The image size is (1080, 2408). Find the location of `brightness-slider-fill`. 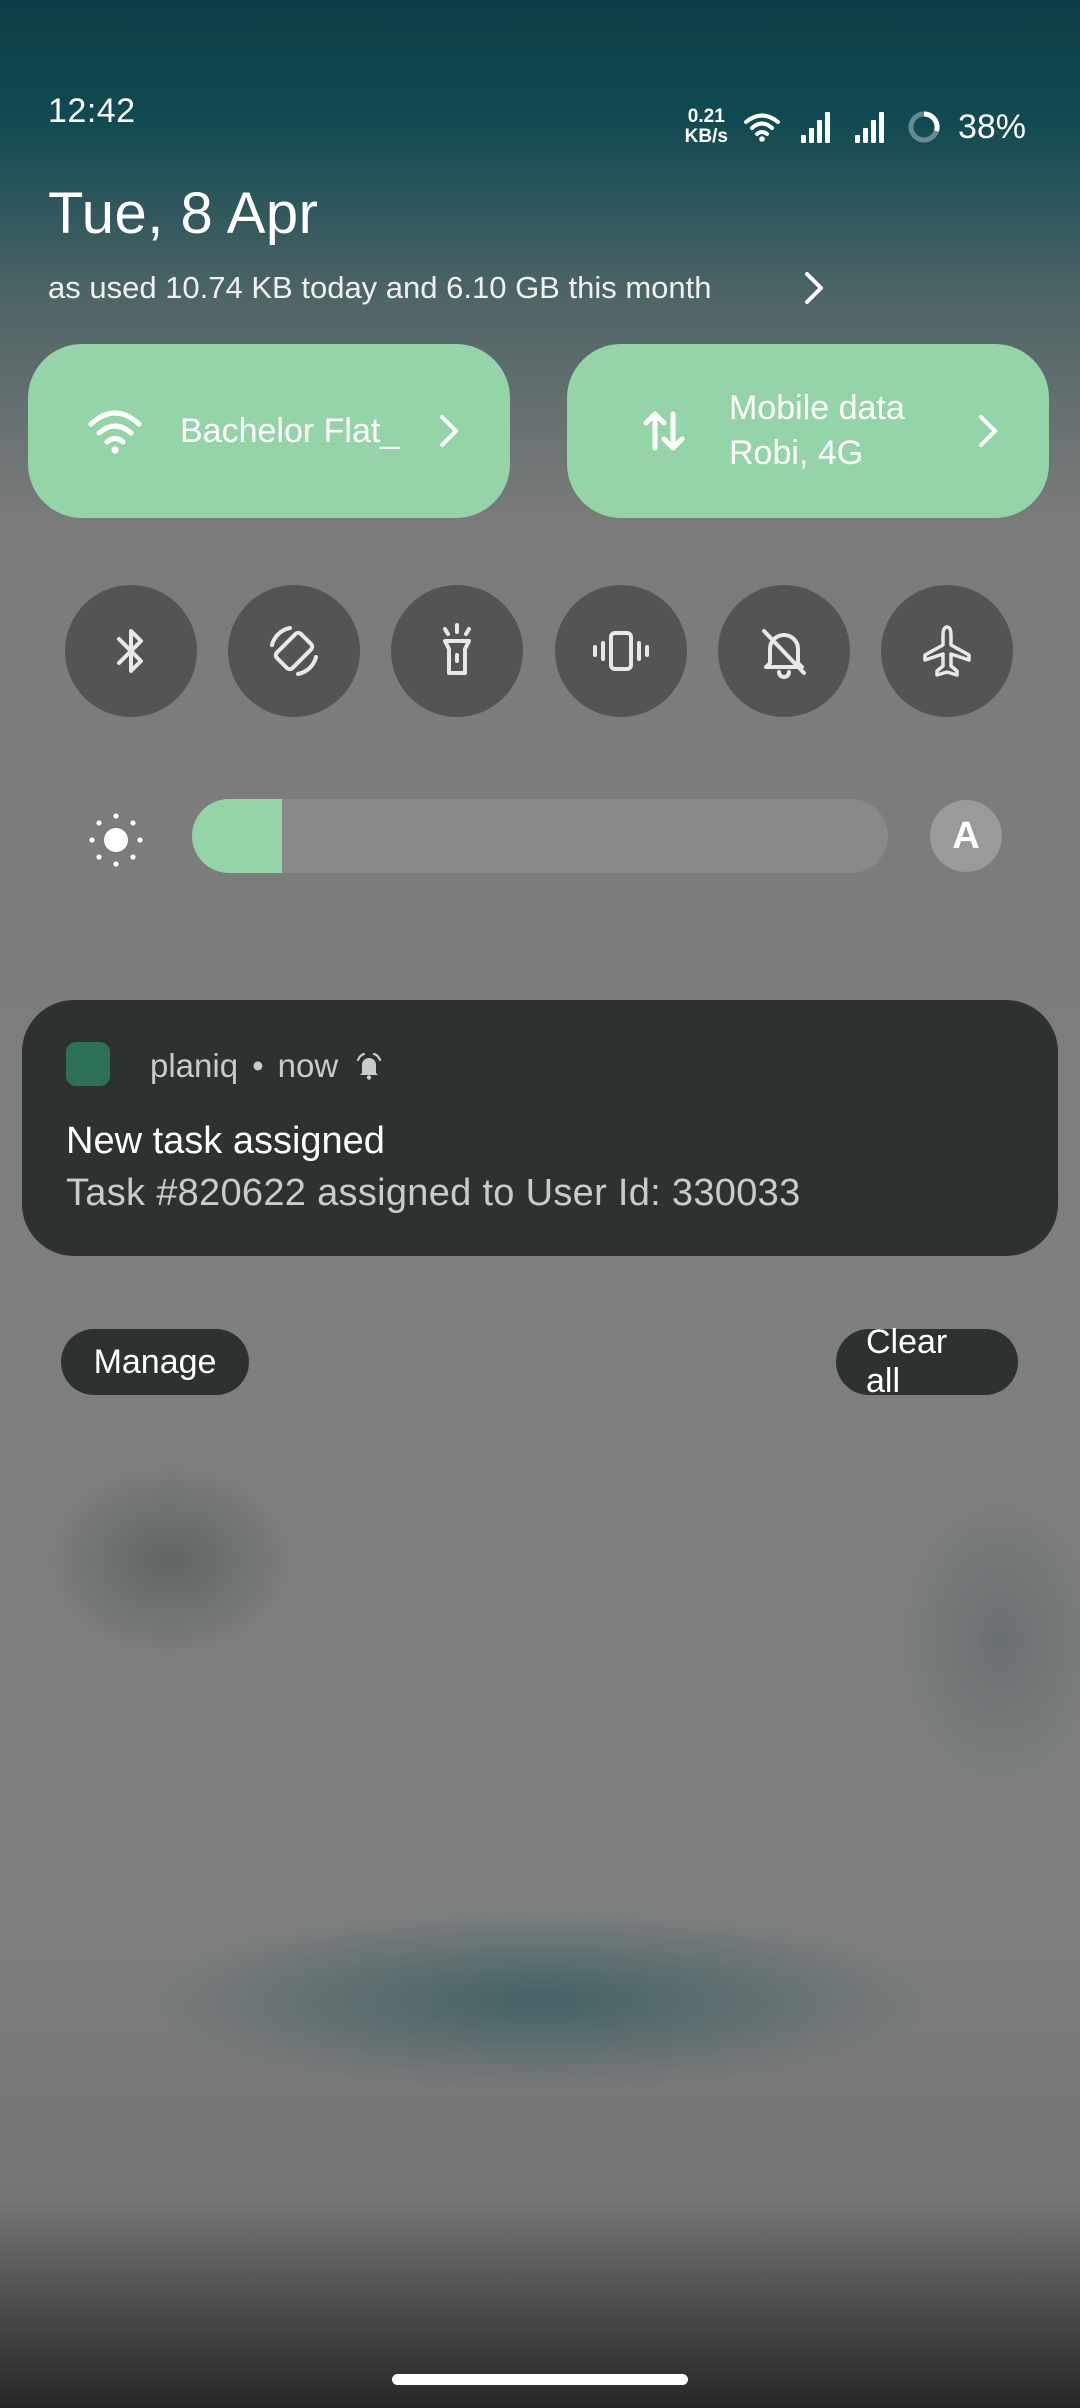

brightness-slider-fill is located at coordinates (237, 836).